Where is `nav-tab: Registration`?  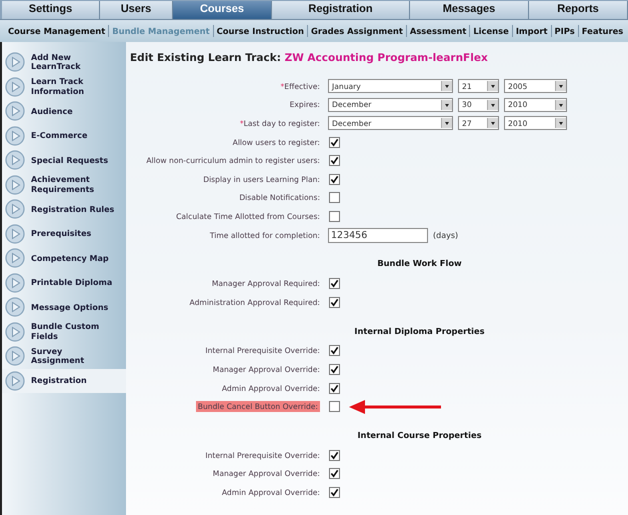
nav-tab: Registration is located at coordinates (341, 10).